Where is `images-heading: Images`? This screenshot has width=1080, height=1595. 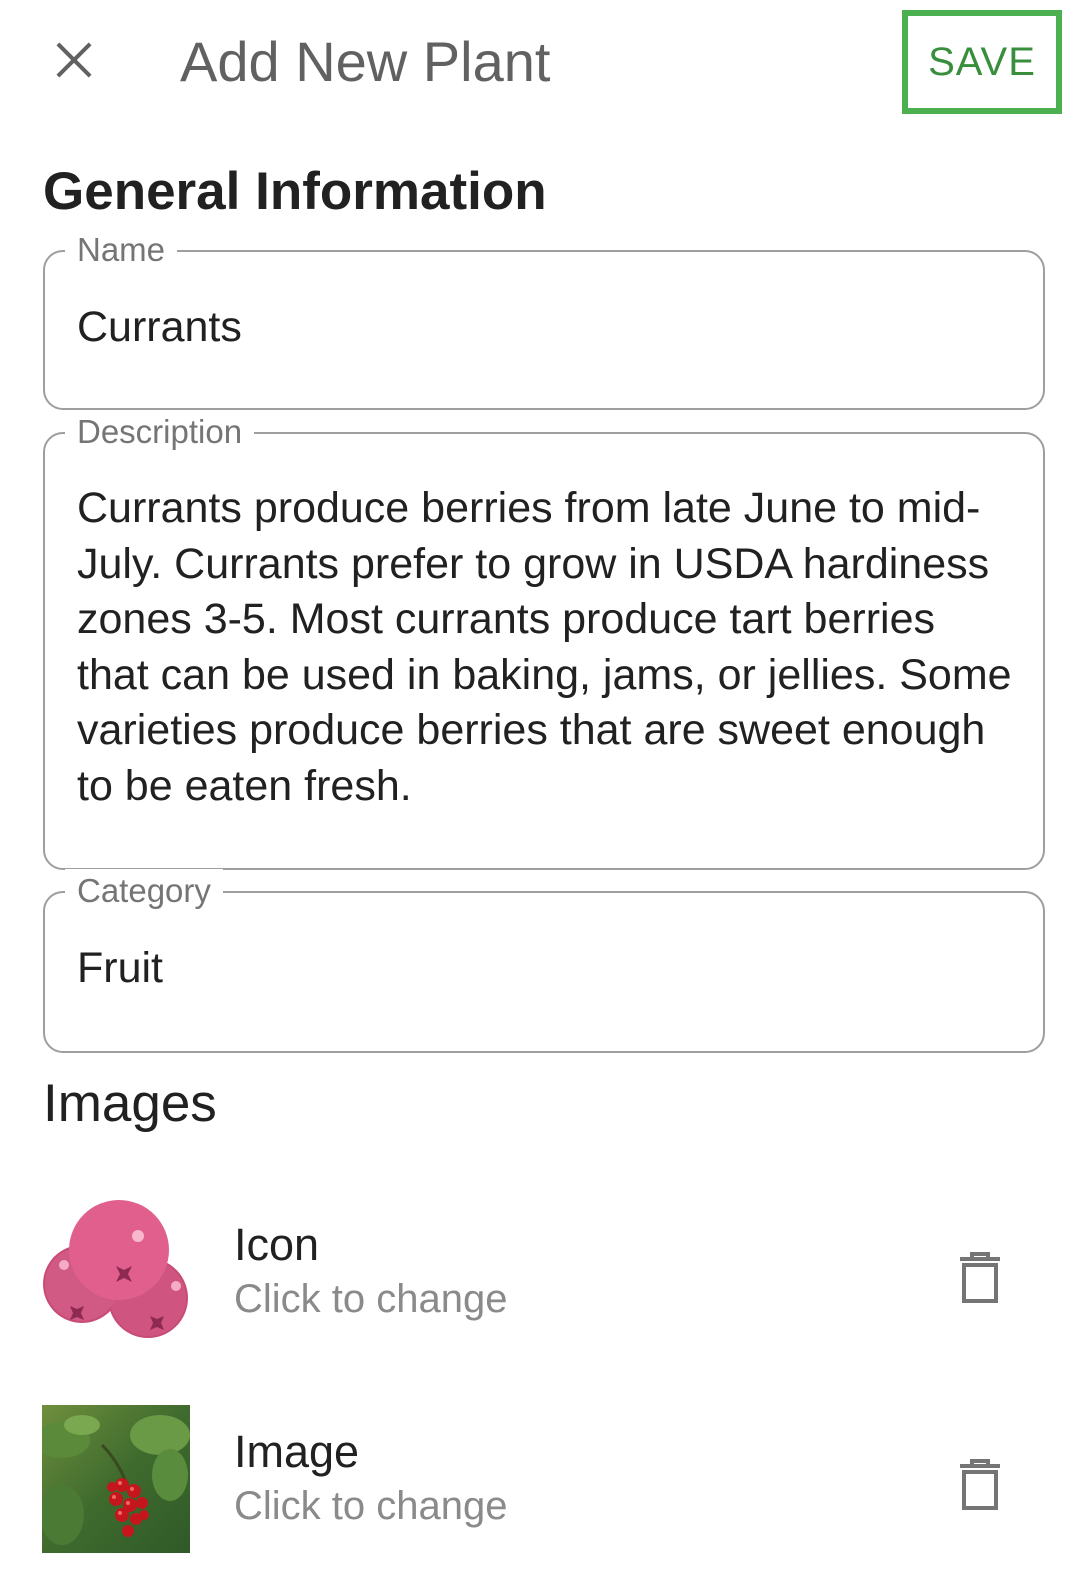 images-heading: Images is located at coordinates (130, 1103).